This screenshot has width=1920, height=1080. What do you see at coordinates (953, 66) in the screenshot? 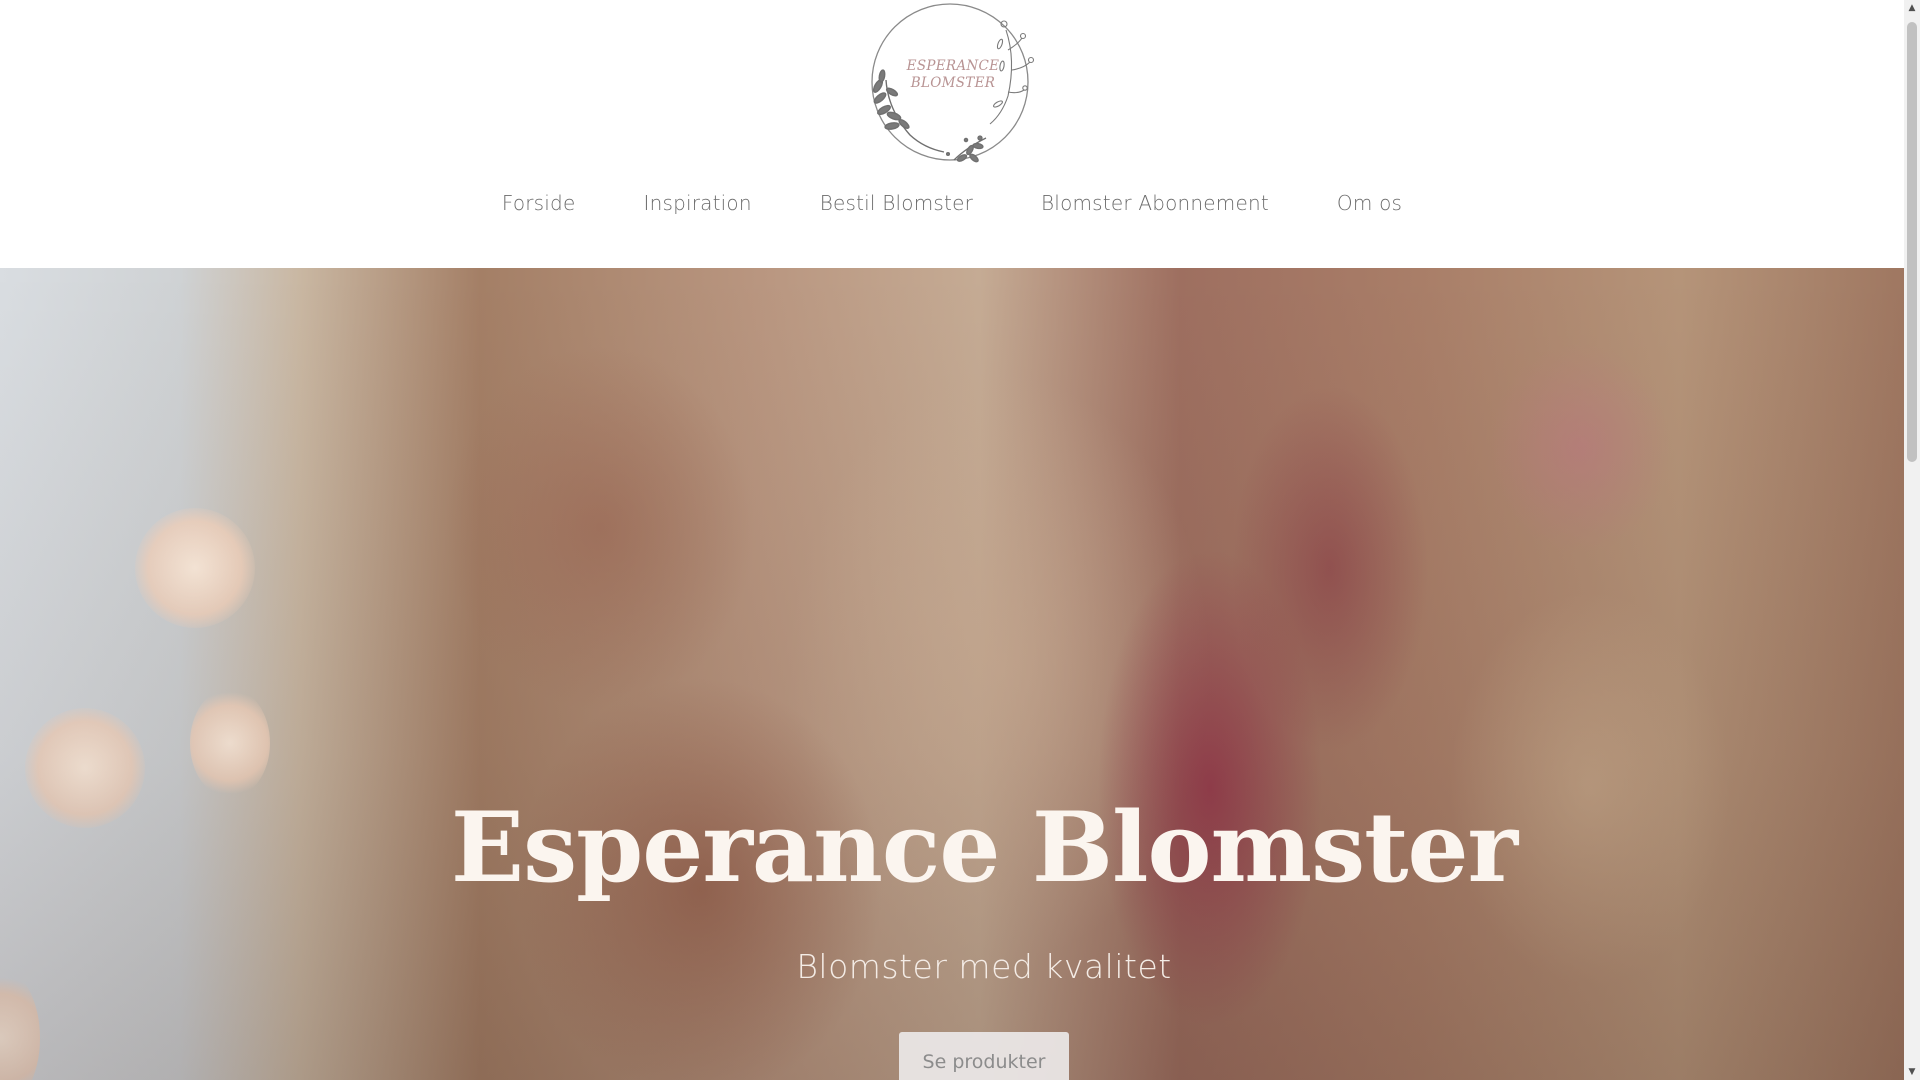
I see `logo-line-1: ESPERANCE` at bounding box center [953, 66].